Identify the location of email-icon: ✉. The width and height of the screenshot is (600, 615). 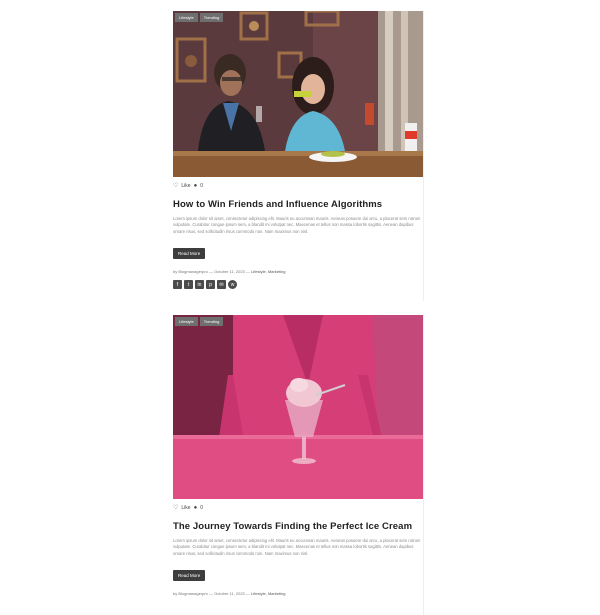
(221, 285).